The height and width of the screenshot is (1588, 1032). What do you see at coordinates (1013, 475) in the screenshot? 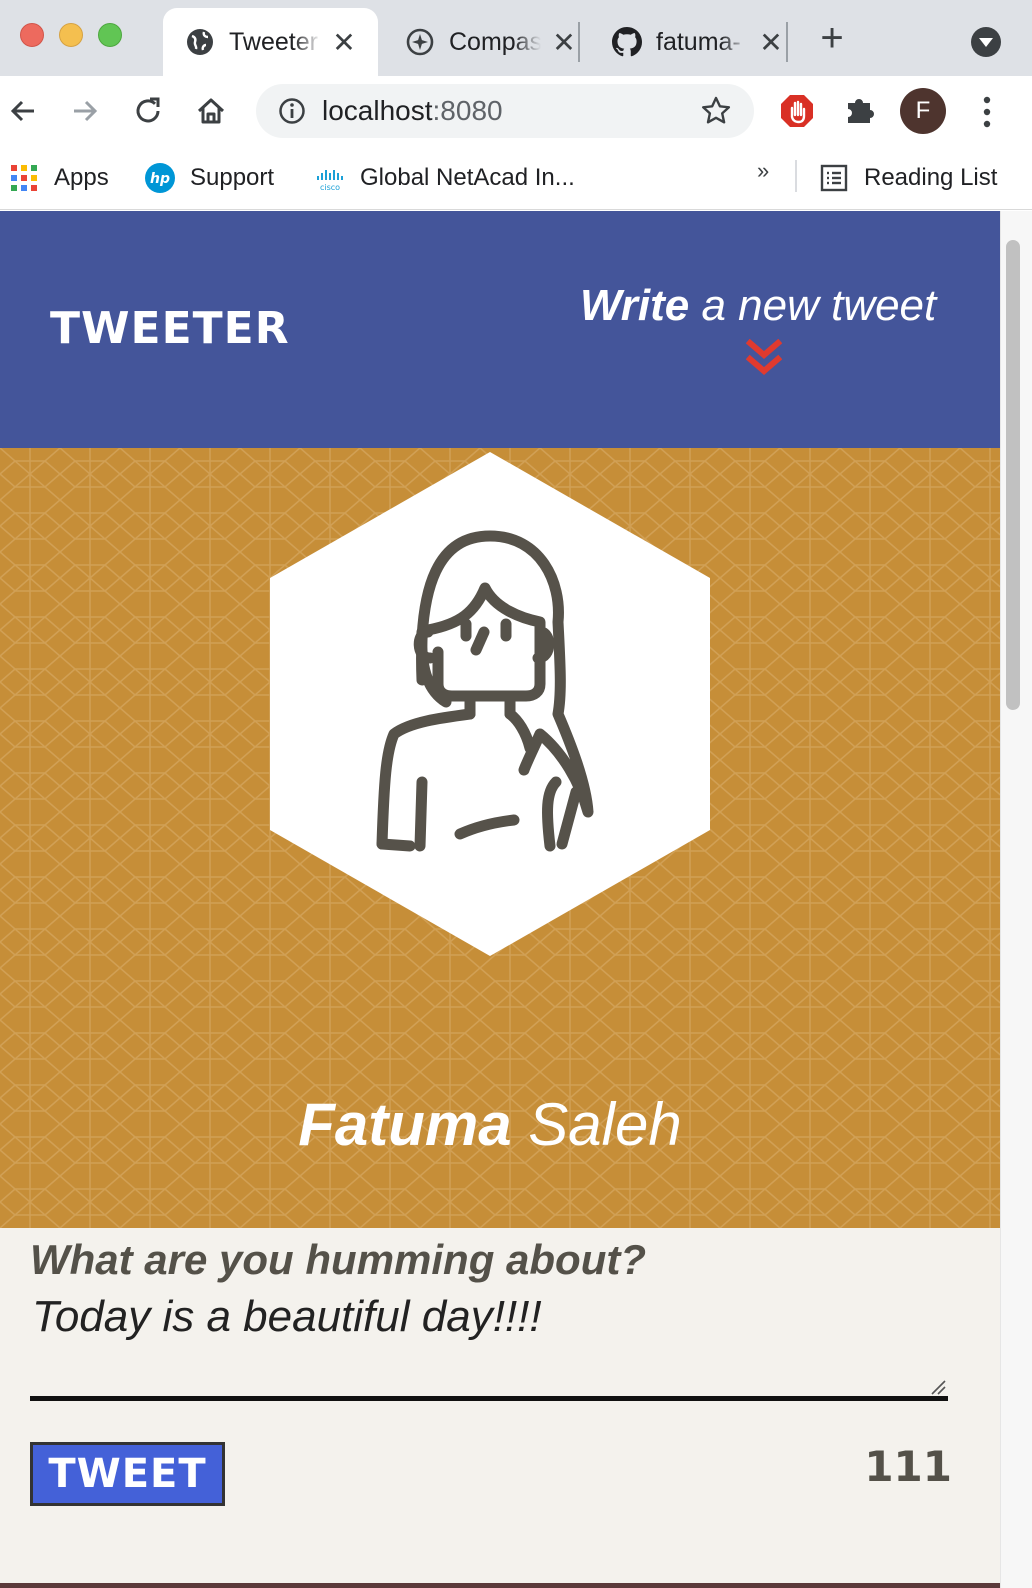
I see `scrollbar-thumb` at bounding box center [1013, 475].